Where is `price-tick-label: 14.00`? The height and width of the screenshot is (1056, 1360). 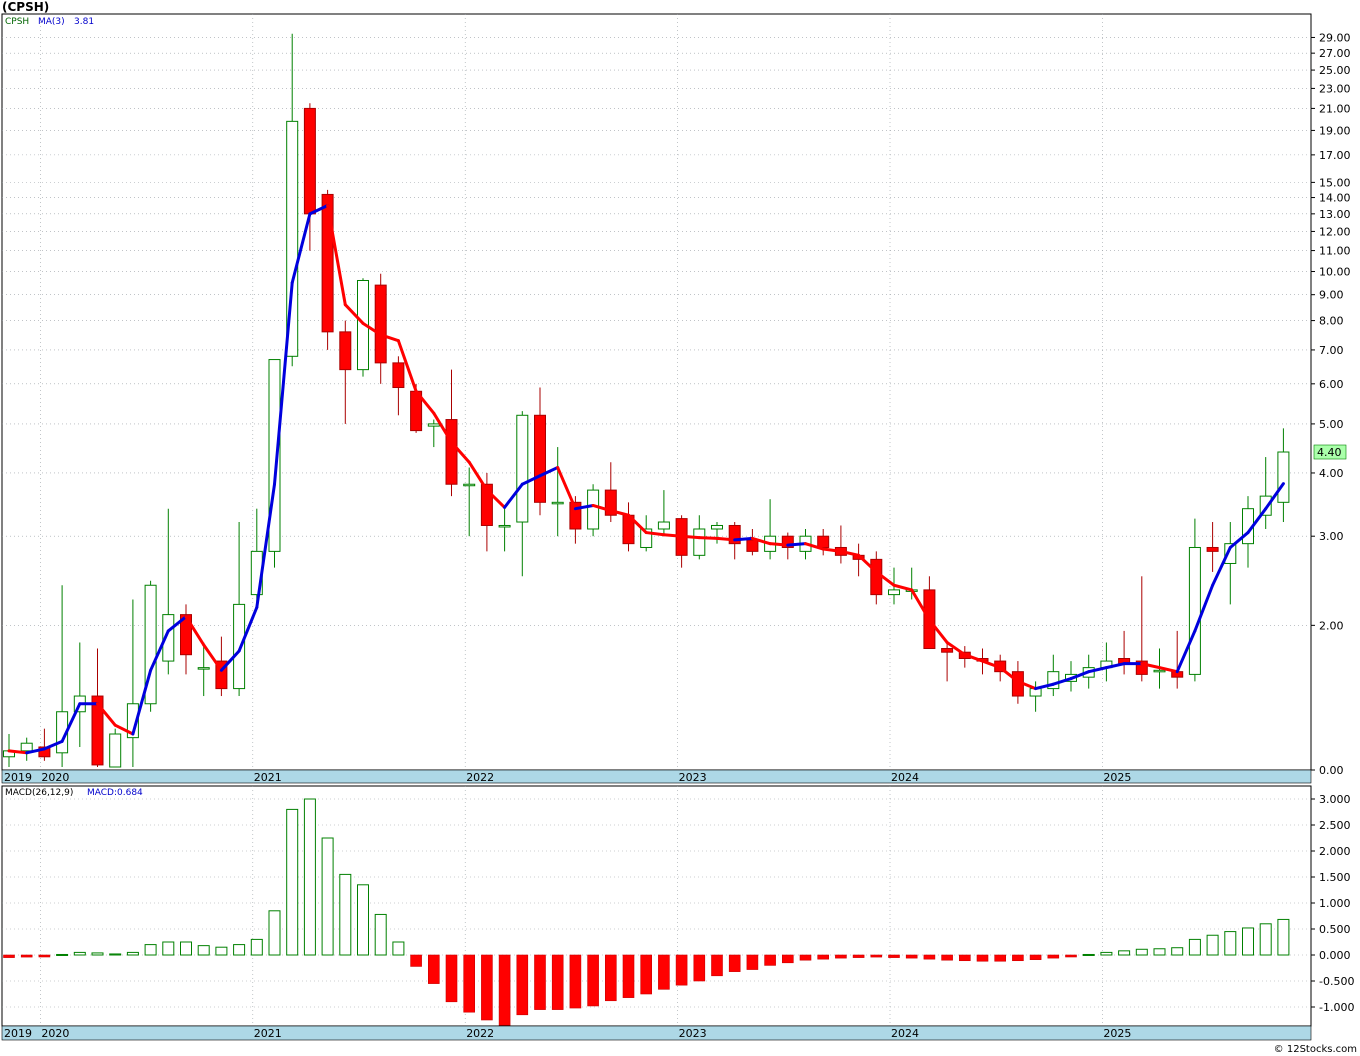
price-tick-label: 14.00 is located at coordinates (1335, 198).